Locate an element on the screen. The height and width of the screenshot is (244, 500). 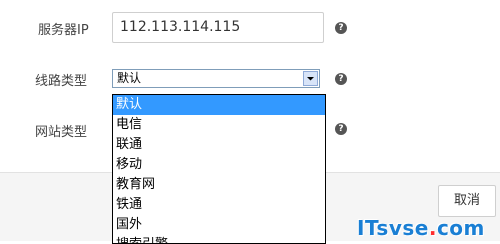
dropdown-option: 教育网 is located at coordinates (219, 185).